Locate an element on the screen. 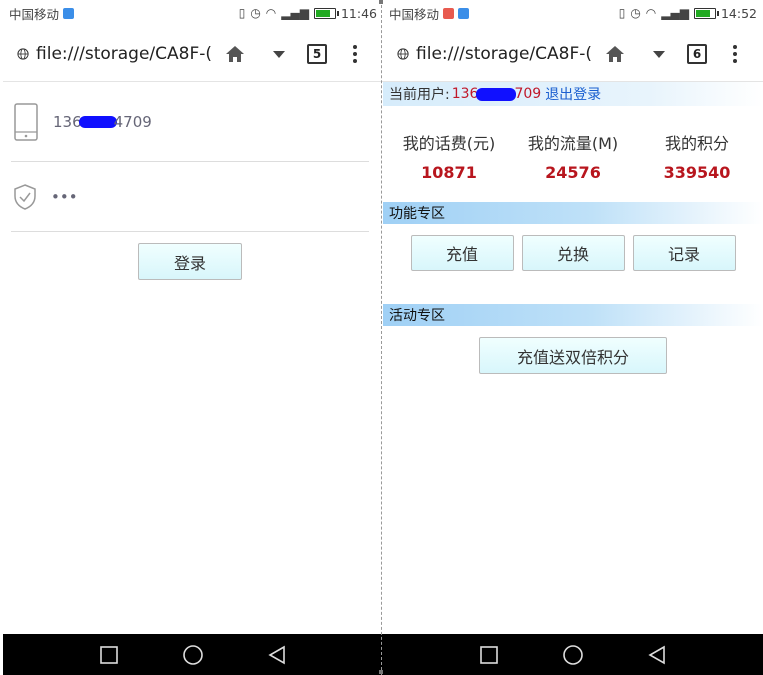  phone-device-icon is located at coordinates (26, 121).